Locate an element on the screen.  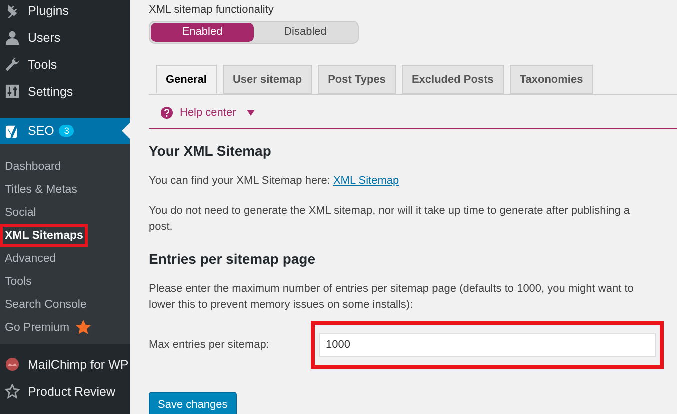
submenu-item: Titles & Metas is located at coordinates (41, 190).